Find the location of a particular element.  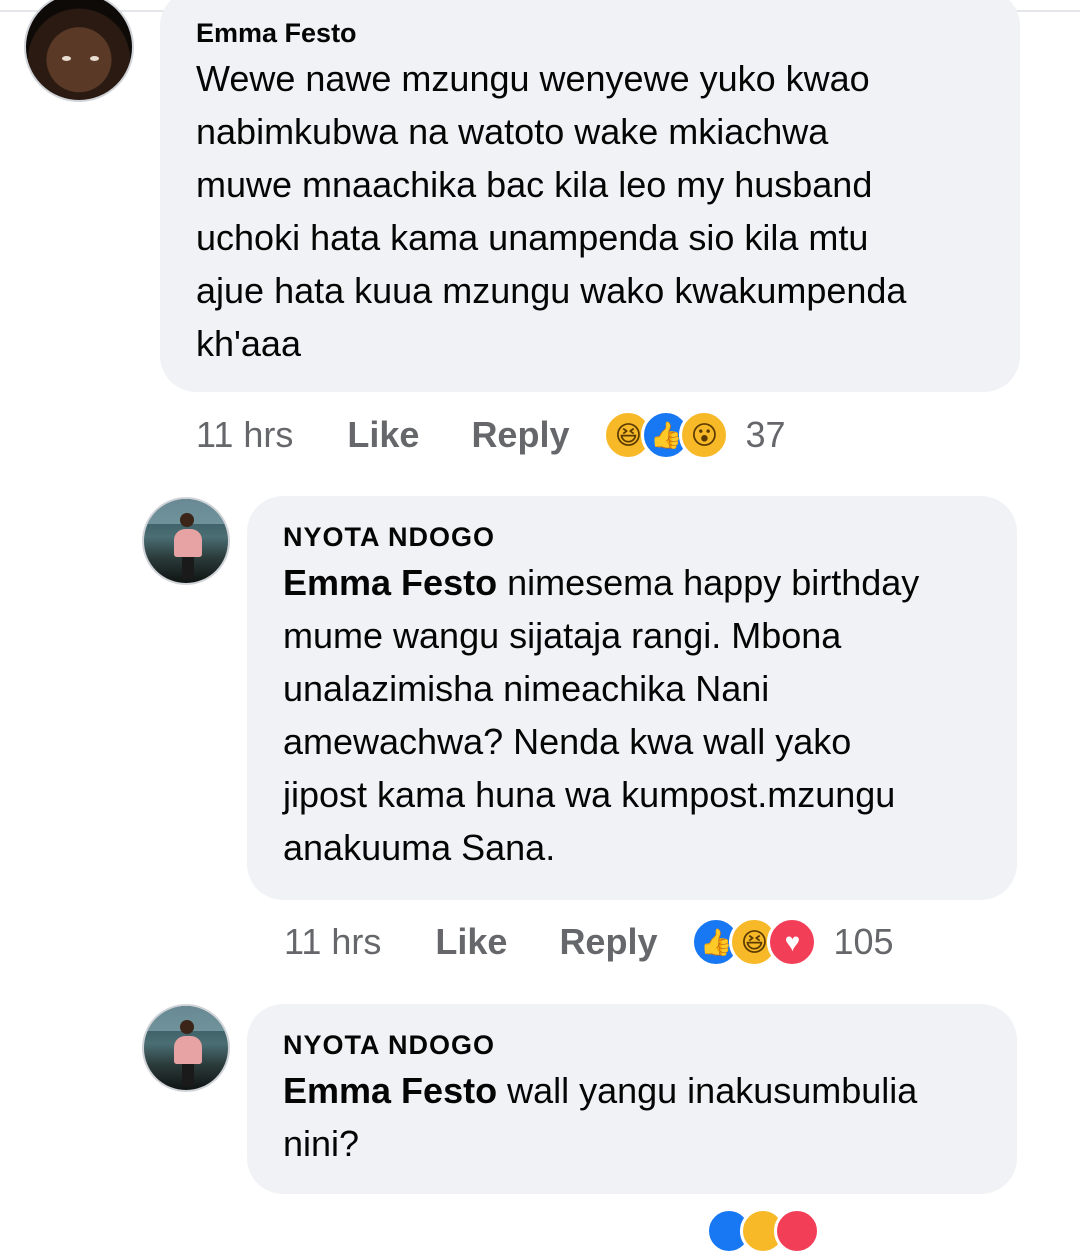

comment-line: Emma Festo wall yangu inakusumbulia is located at coordinates (632, 1090).